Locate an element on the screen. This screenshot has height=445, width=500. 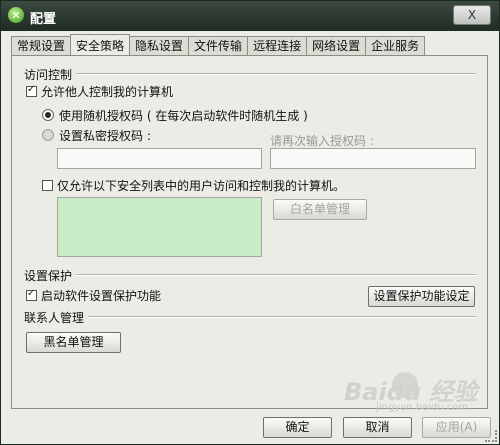
tab-remote: 远程连接 is located at coordinates (277, 45).